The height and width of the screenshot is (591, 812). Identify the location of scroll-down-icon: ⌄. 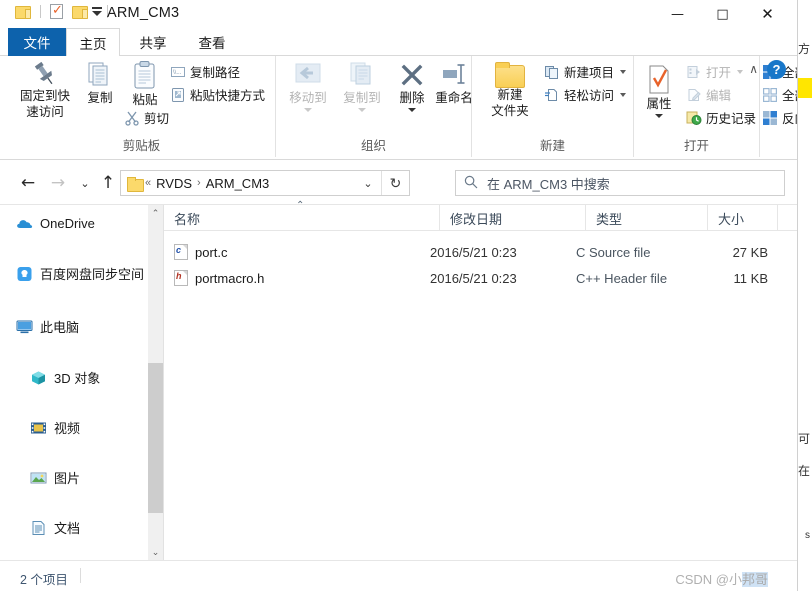
(155, 552).